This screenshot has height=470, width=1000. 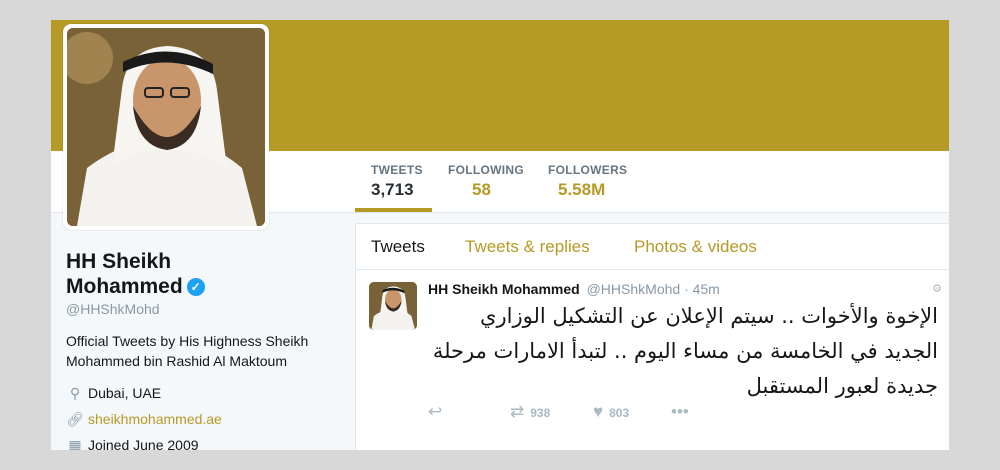 I want to click on followers-stat: FOLLOWERS 5.58M, so click(x=587, y=181).